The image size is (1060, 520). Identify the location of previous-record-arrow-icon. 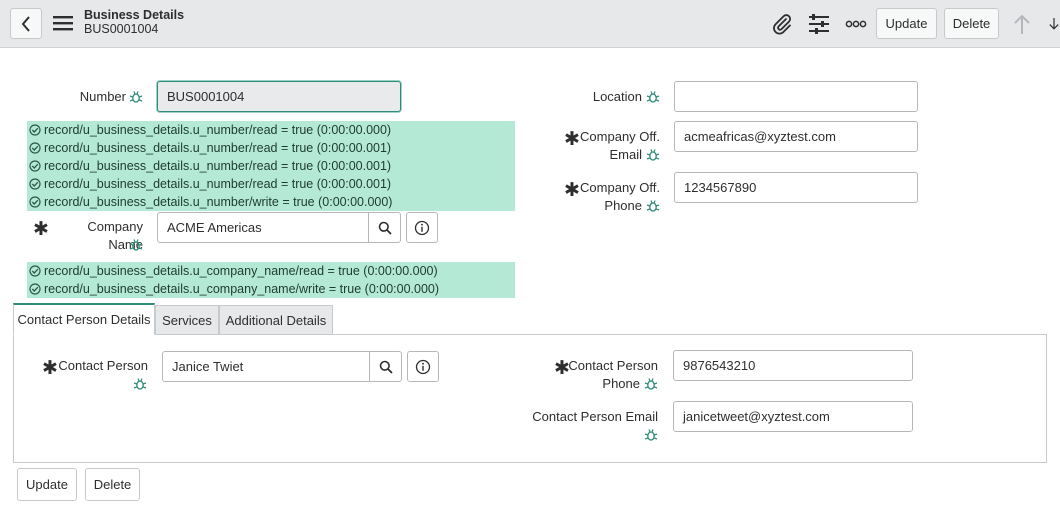
(1022, 24).